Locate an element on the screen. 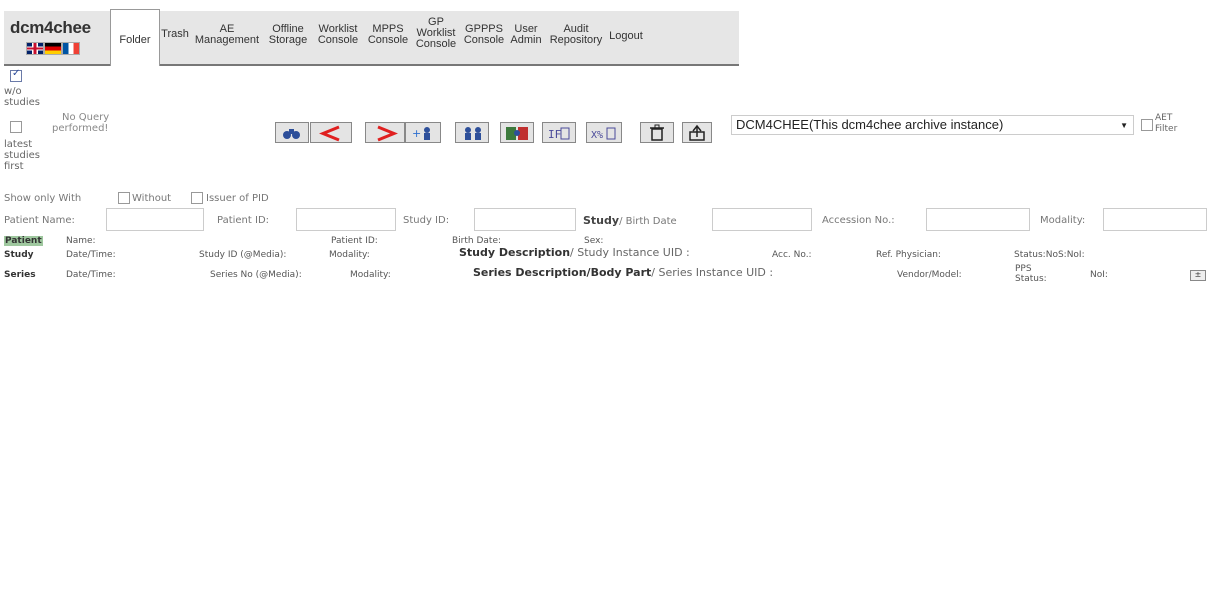 The image size is (1211, 608). patient-id-label: Patient ID: is located at coordinates (243, 220).